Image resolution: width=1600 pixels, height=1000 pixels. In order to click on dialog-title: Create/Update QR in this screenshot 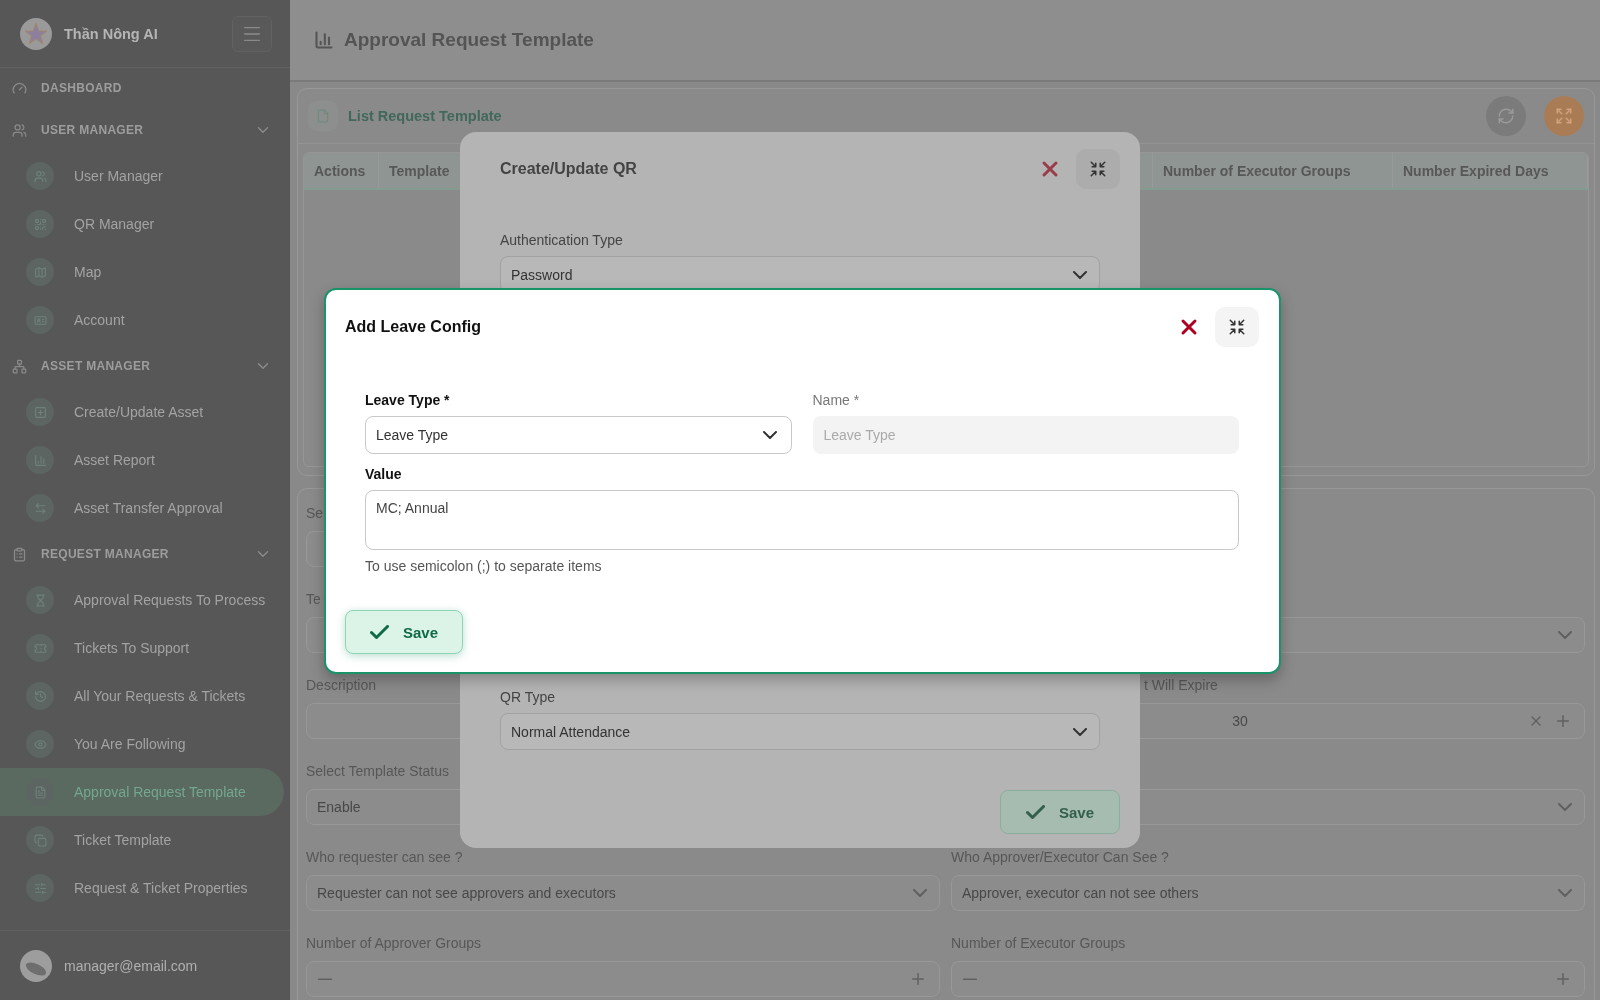, I will do `click(569, 169)`.